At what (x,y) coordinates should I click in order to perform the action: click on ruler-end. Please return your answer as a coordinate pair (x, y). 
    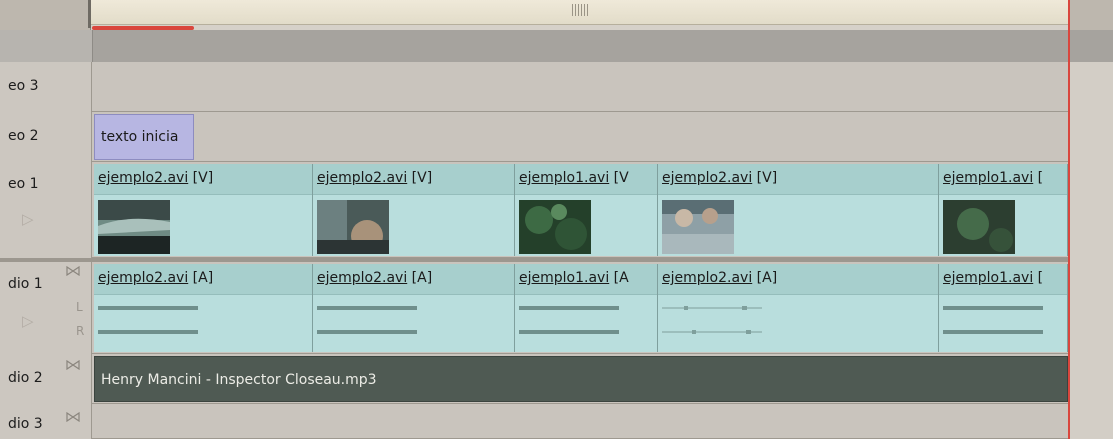
    Looking at the image, I should click on (1091, 15).